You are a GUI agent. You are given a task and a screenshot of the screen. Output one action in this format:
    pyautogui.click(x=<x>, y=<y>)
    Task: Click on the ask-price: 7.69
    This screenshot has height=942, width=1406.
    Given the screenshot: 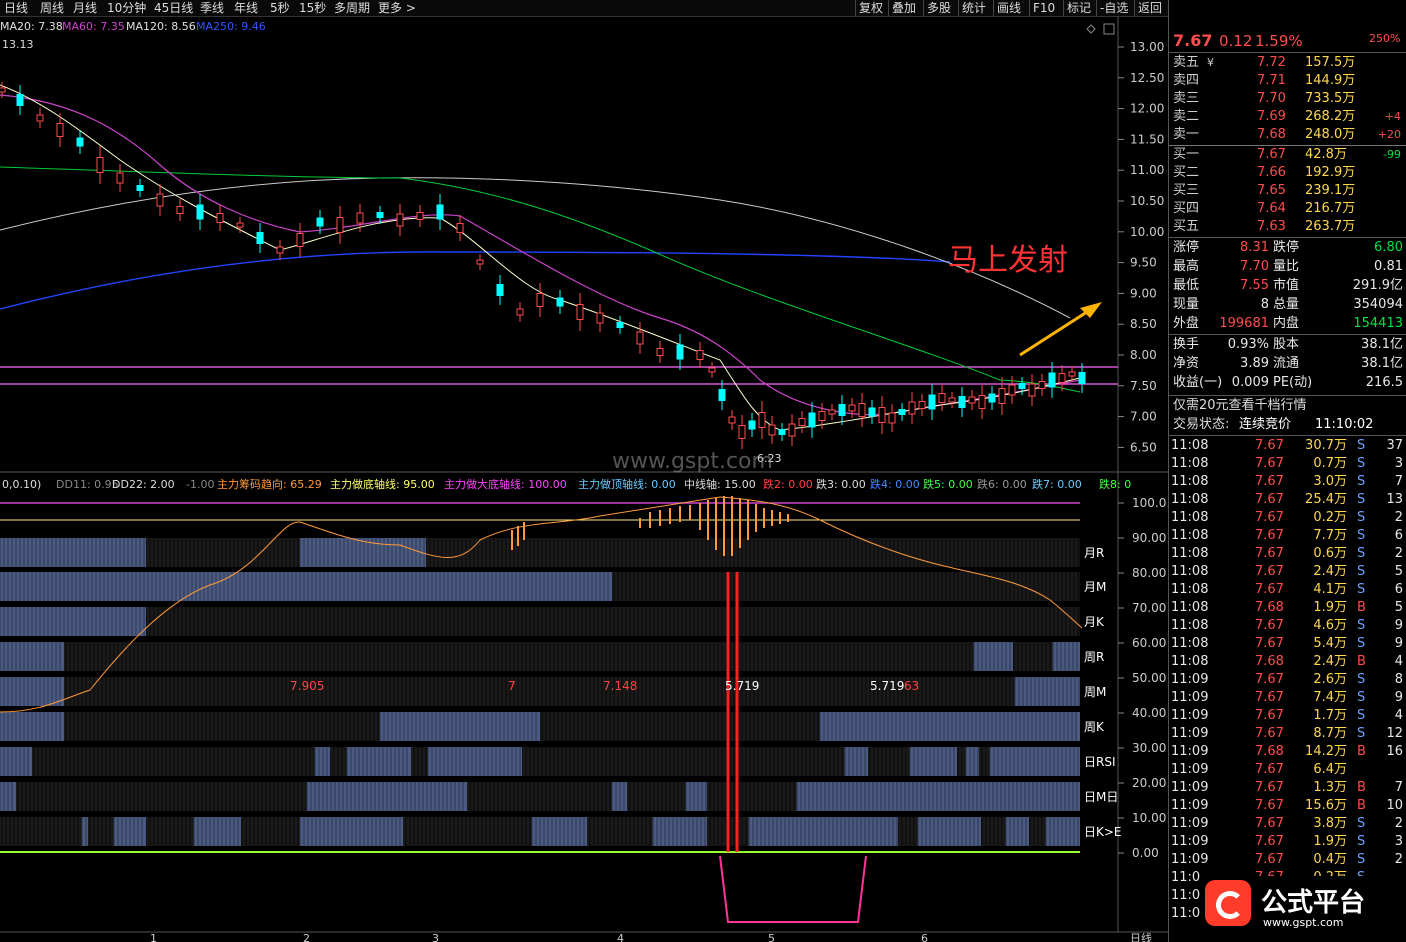 What is the action you would take?
    pyautogui.click(x=1271, y=116)
    